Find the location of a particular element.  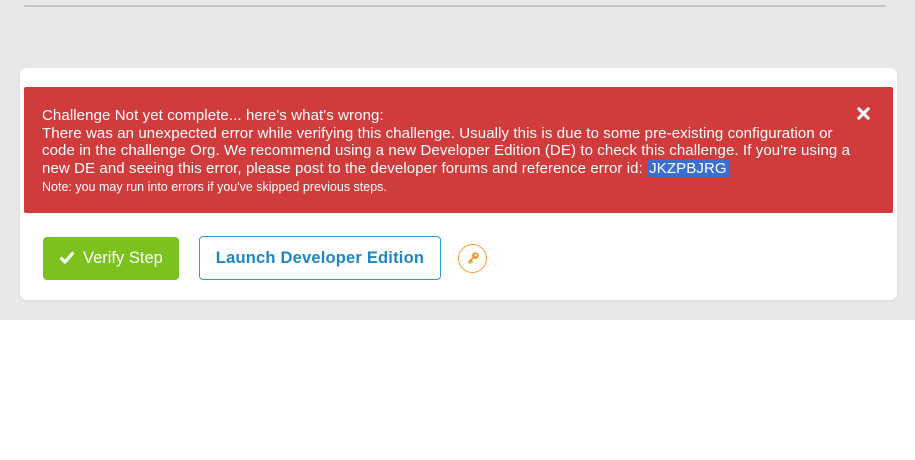

top-divider is located at coordinates (455, 6).